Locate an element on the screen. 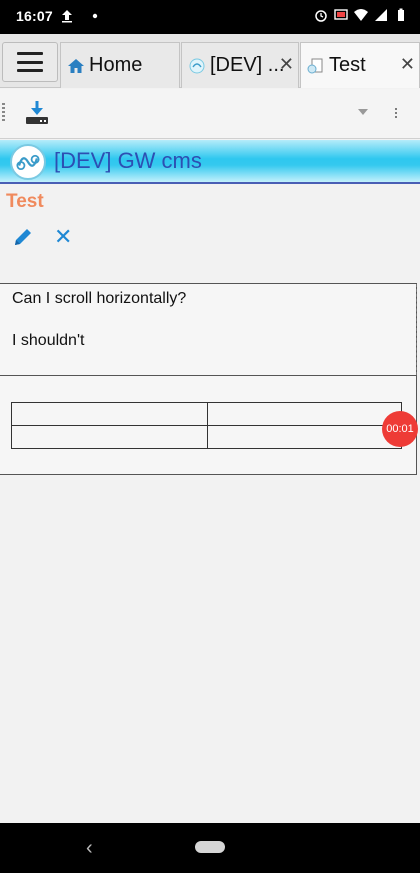 Image resolution: width=420 pixels, height=873 pixels. wifi-icon is located at coordinates (361, 15).